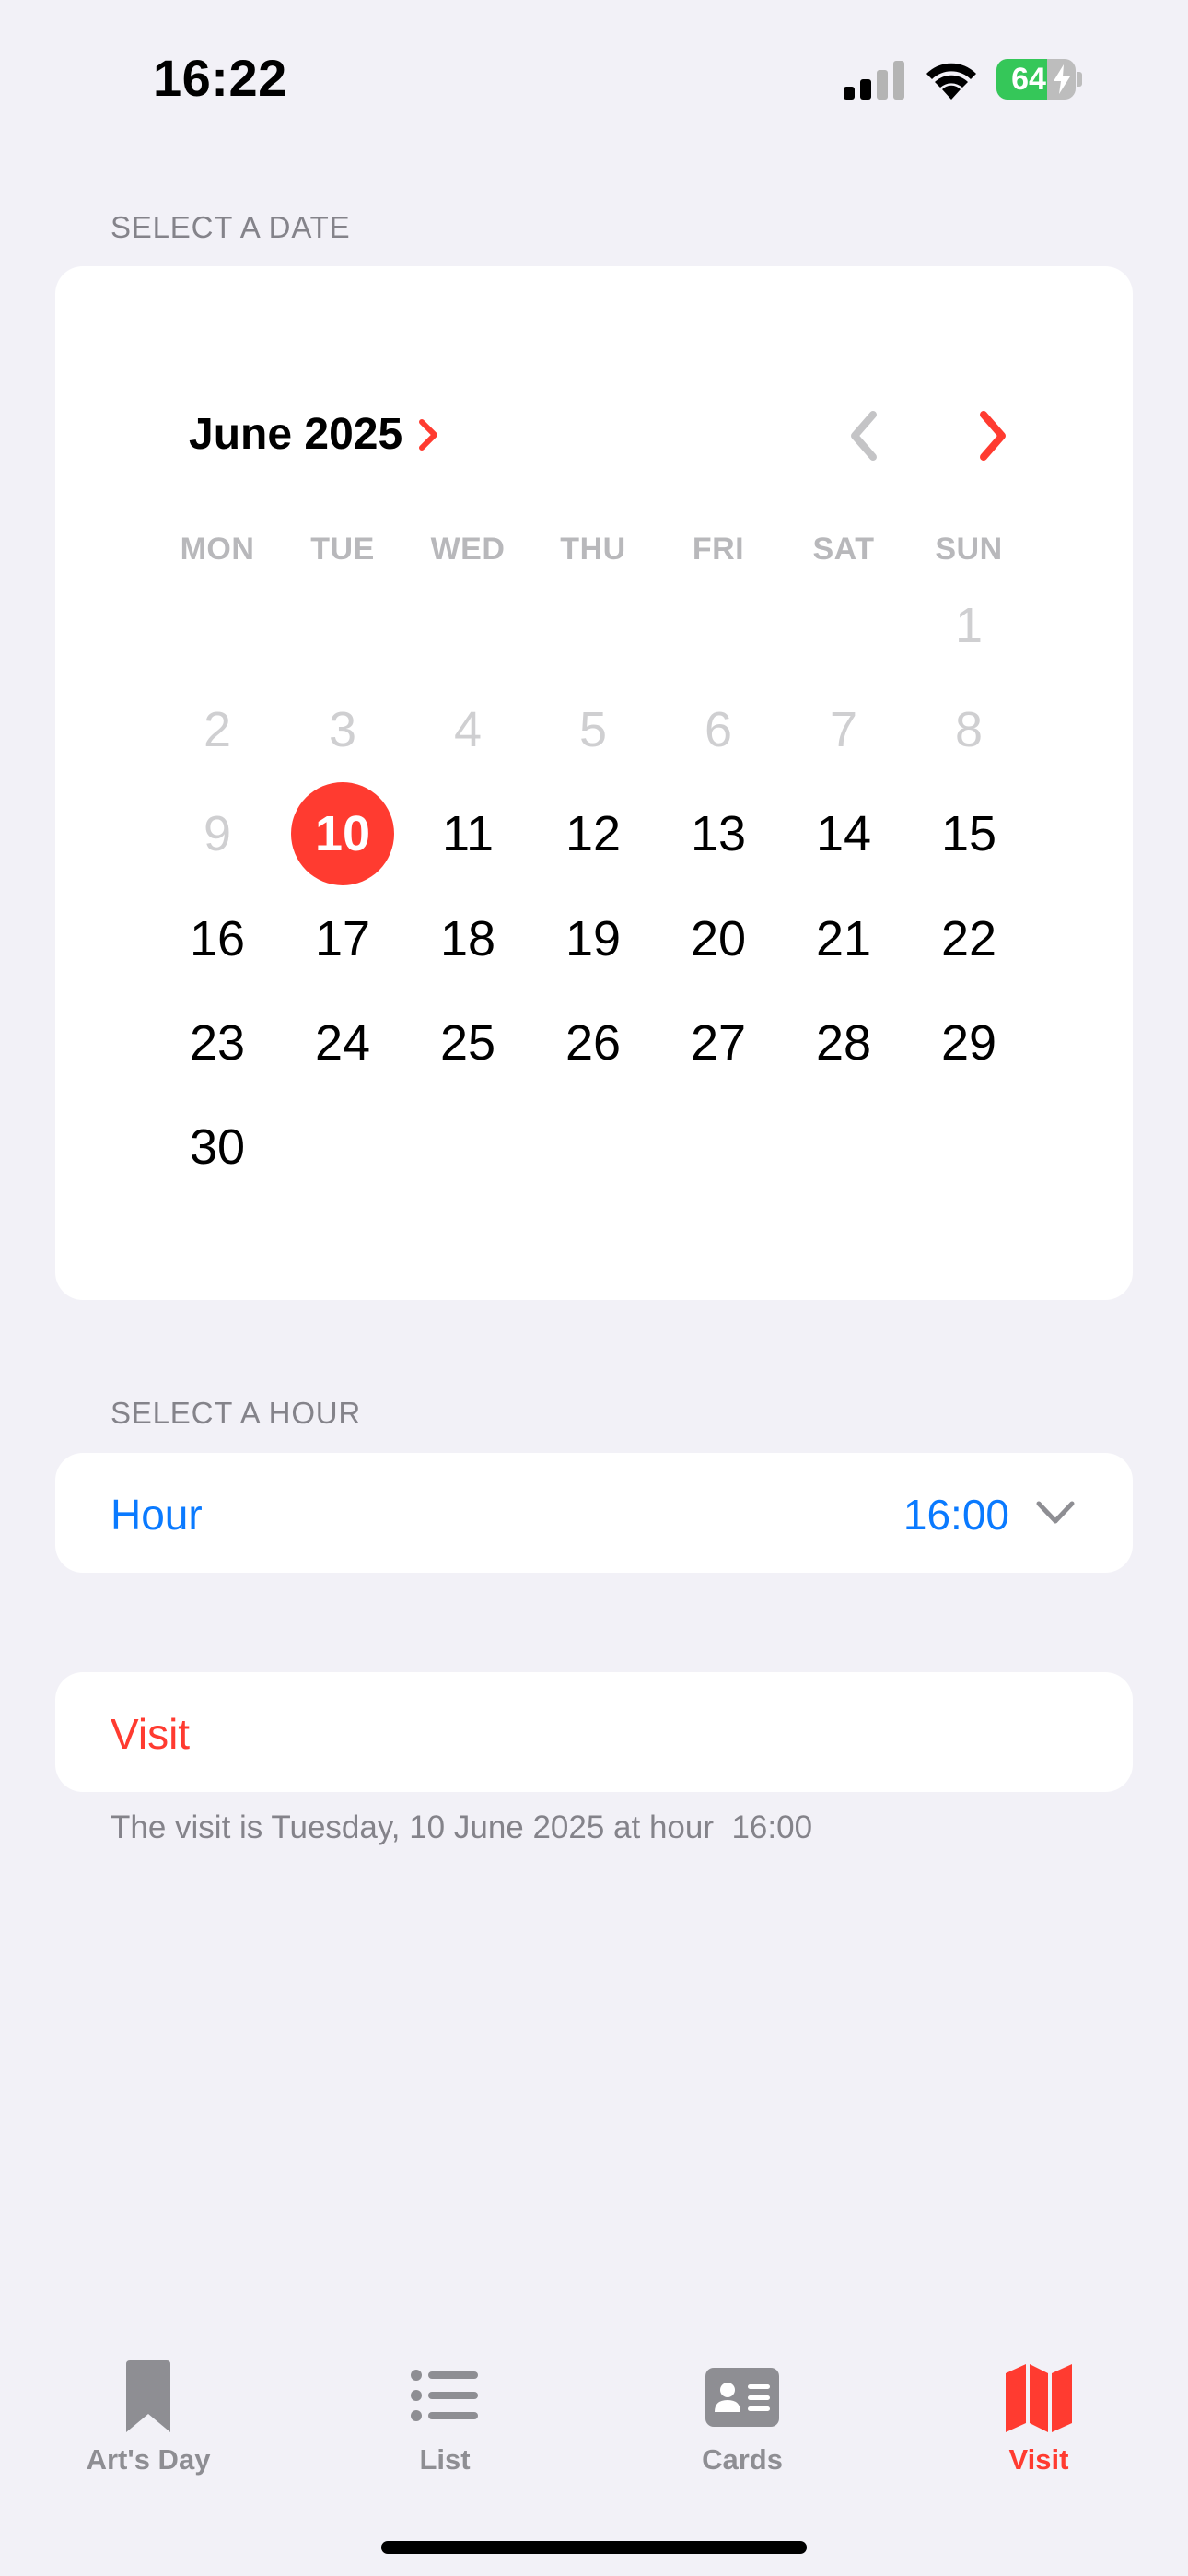 Image resolution: width=1188 pixels, height=2576 pixels. Describe the element at coordinates (969, 729) in the screenshot. I see `calendar-day: 8` at that location.